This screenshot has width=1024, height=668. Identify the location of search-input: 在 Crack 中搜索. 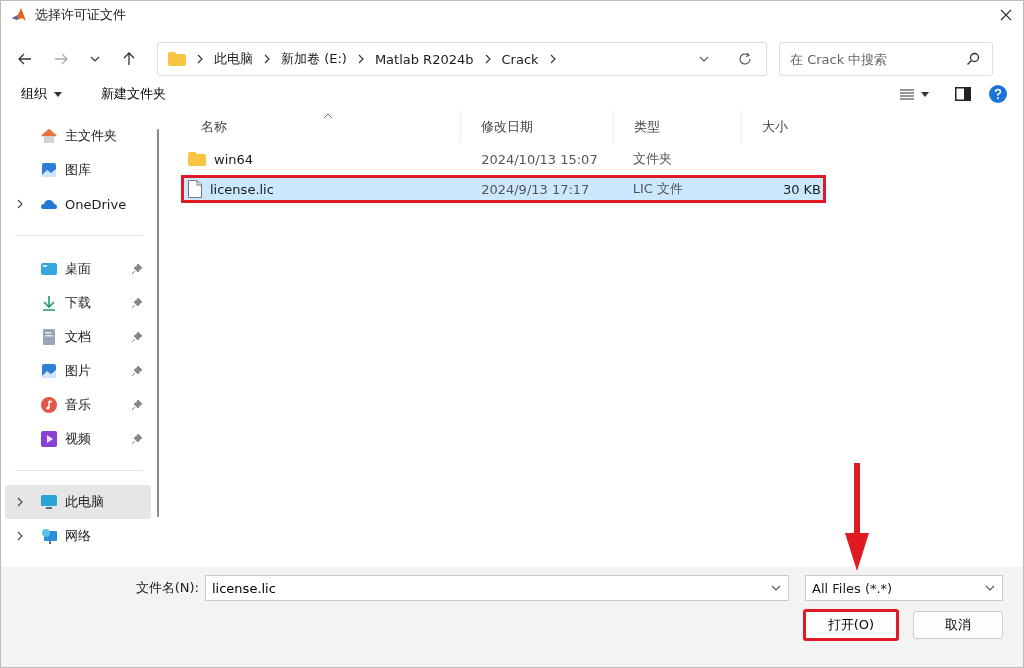
(878, 59).